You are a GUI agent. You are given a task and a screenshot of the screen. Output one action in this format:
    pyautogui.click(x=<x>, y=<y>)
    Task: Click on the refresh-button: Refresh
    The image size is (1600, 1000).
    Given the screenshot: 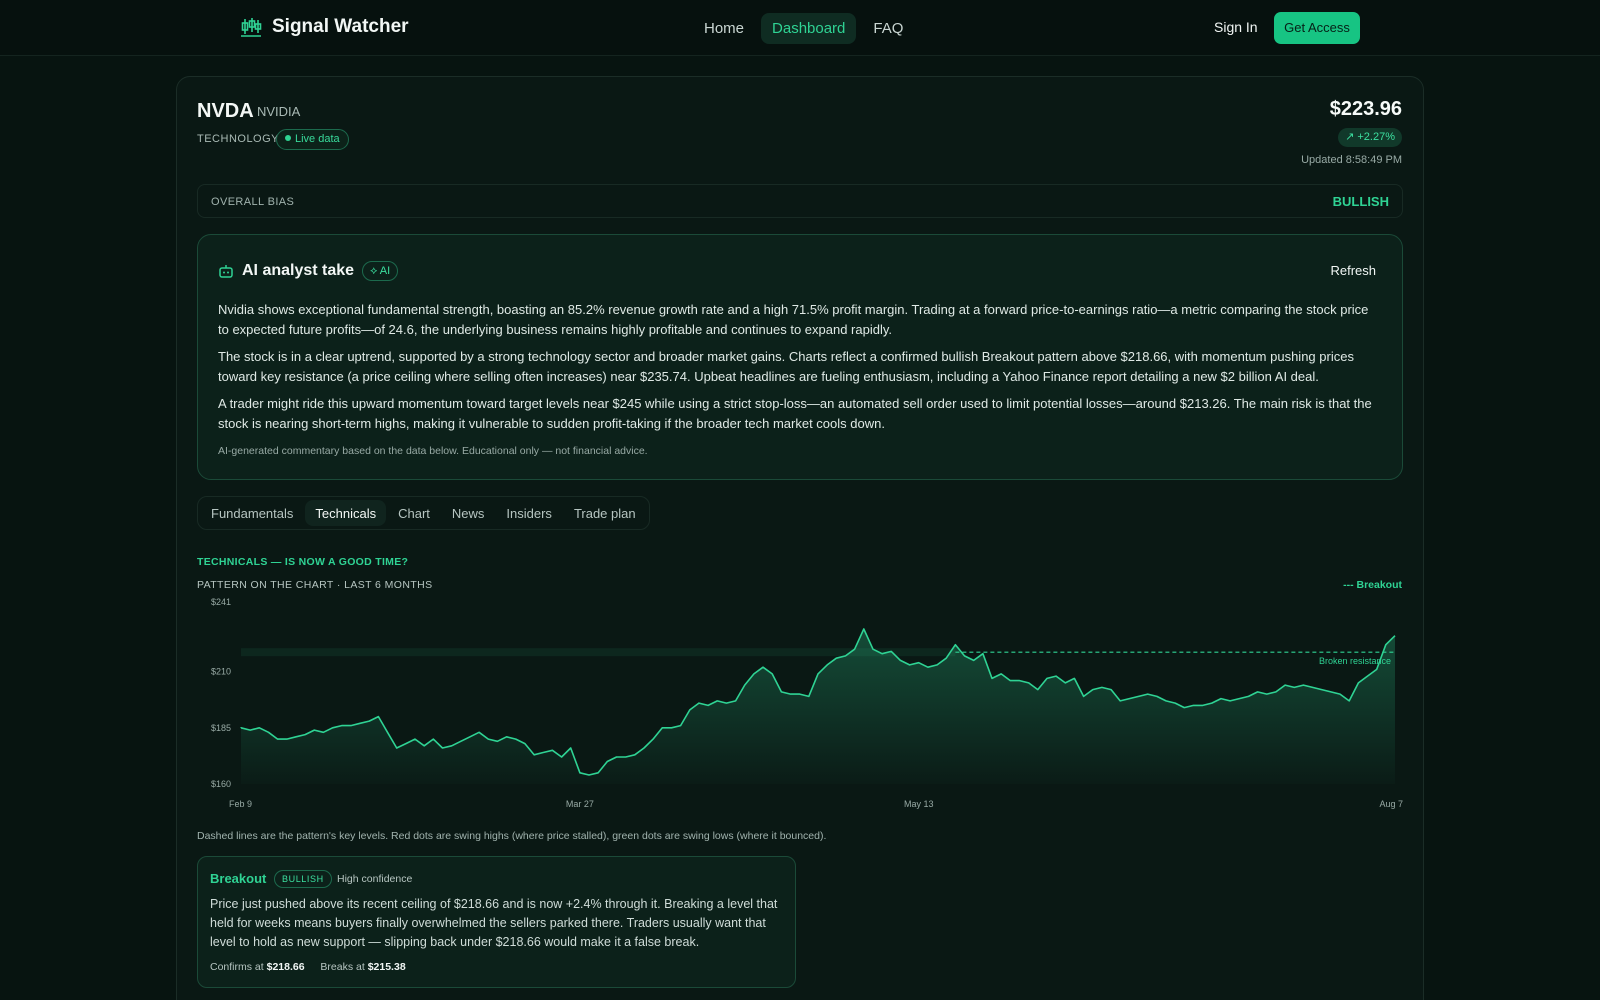 What is the action you would take?
    pyautogui.click(x=1353, y=270)
    